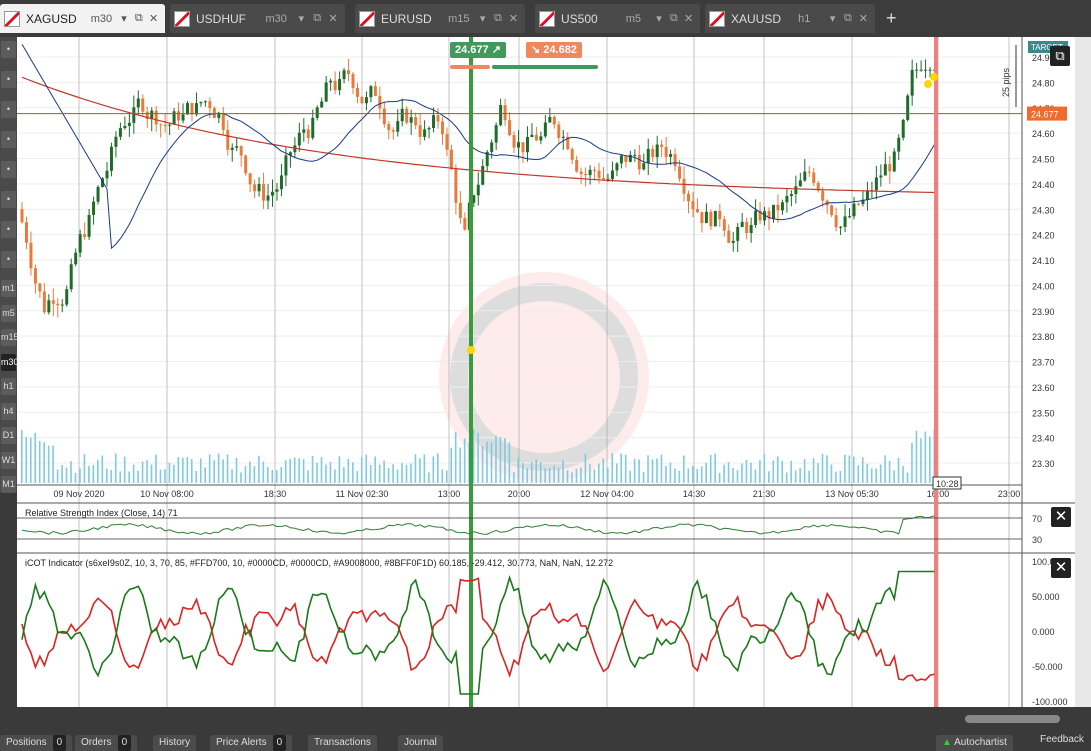 The height and width of the screenshot is (751, 1091). Describe the element at coordinates (639, 19) in the screenshot. I see `tab-timeframe: m5` at that location.